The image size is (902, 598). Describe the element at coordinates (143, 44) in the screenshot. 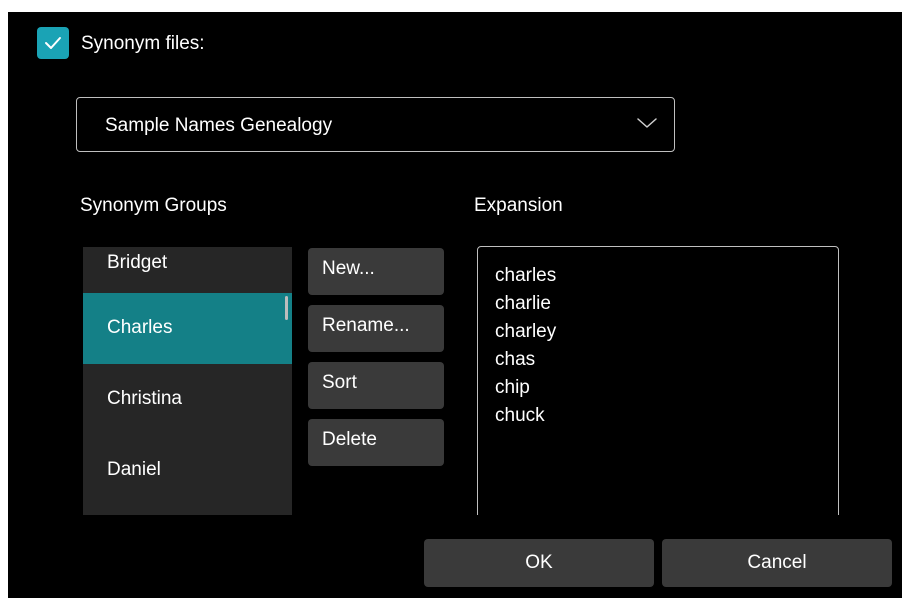

I see `synonym-files-label: Synonym files:` at that location.